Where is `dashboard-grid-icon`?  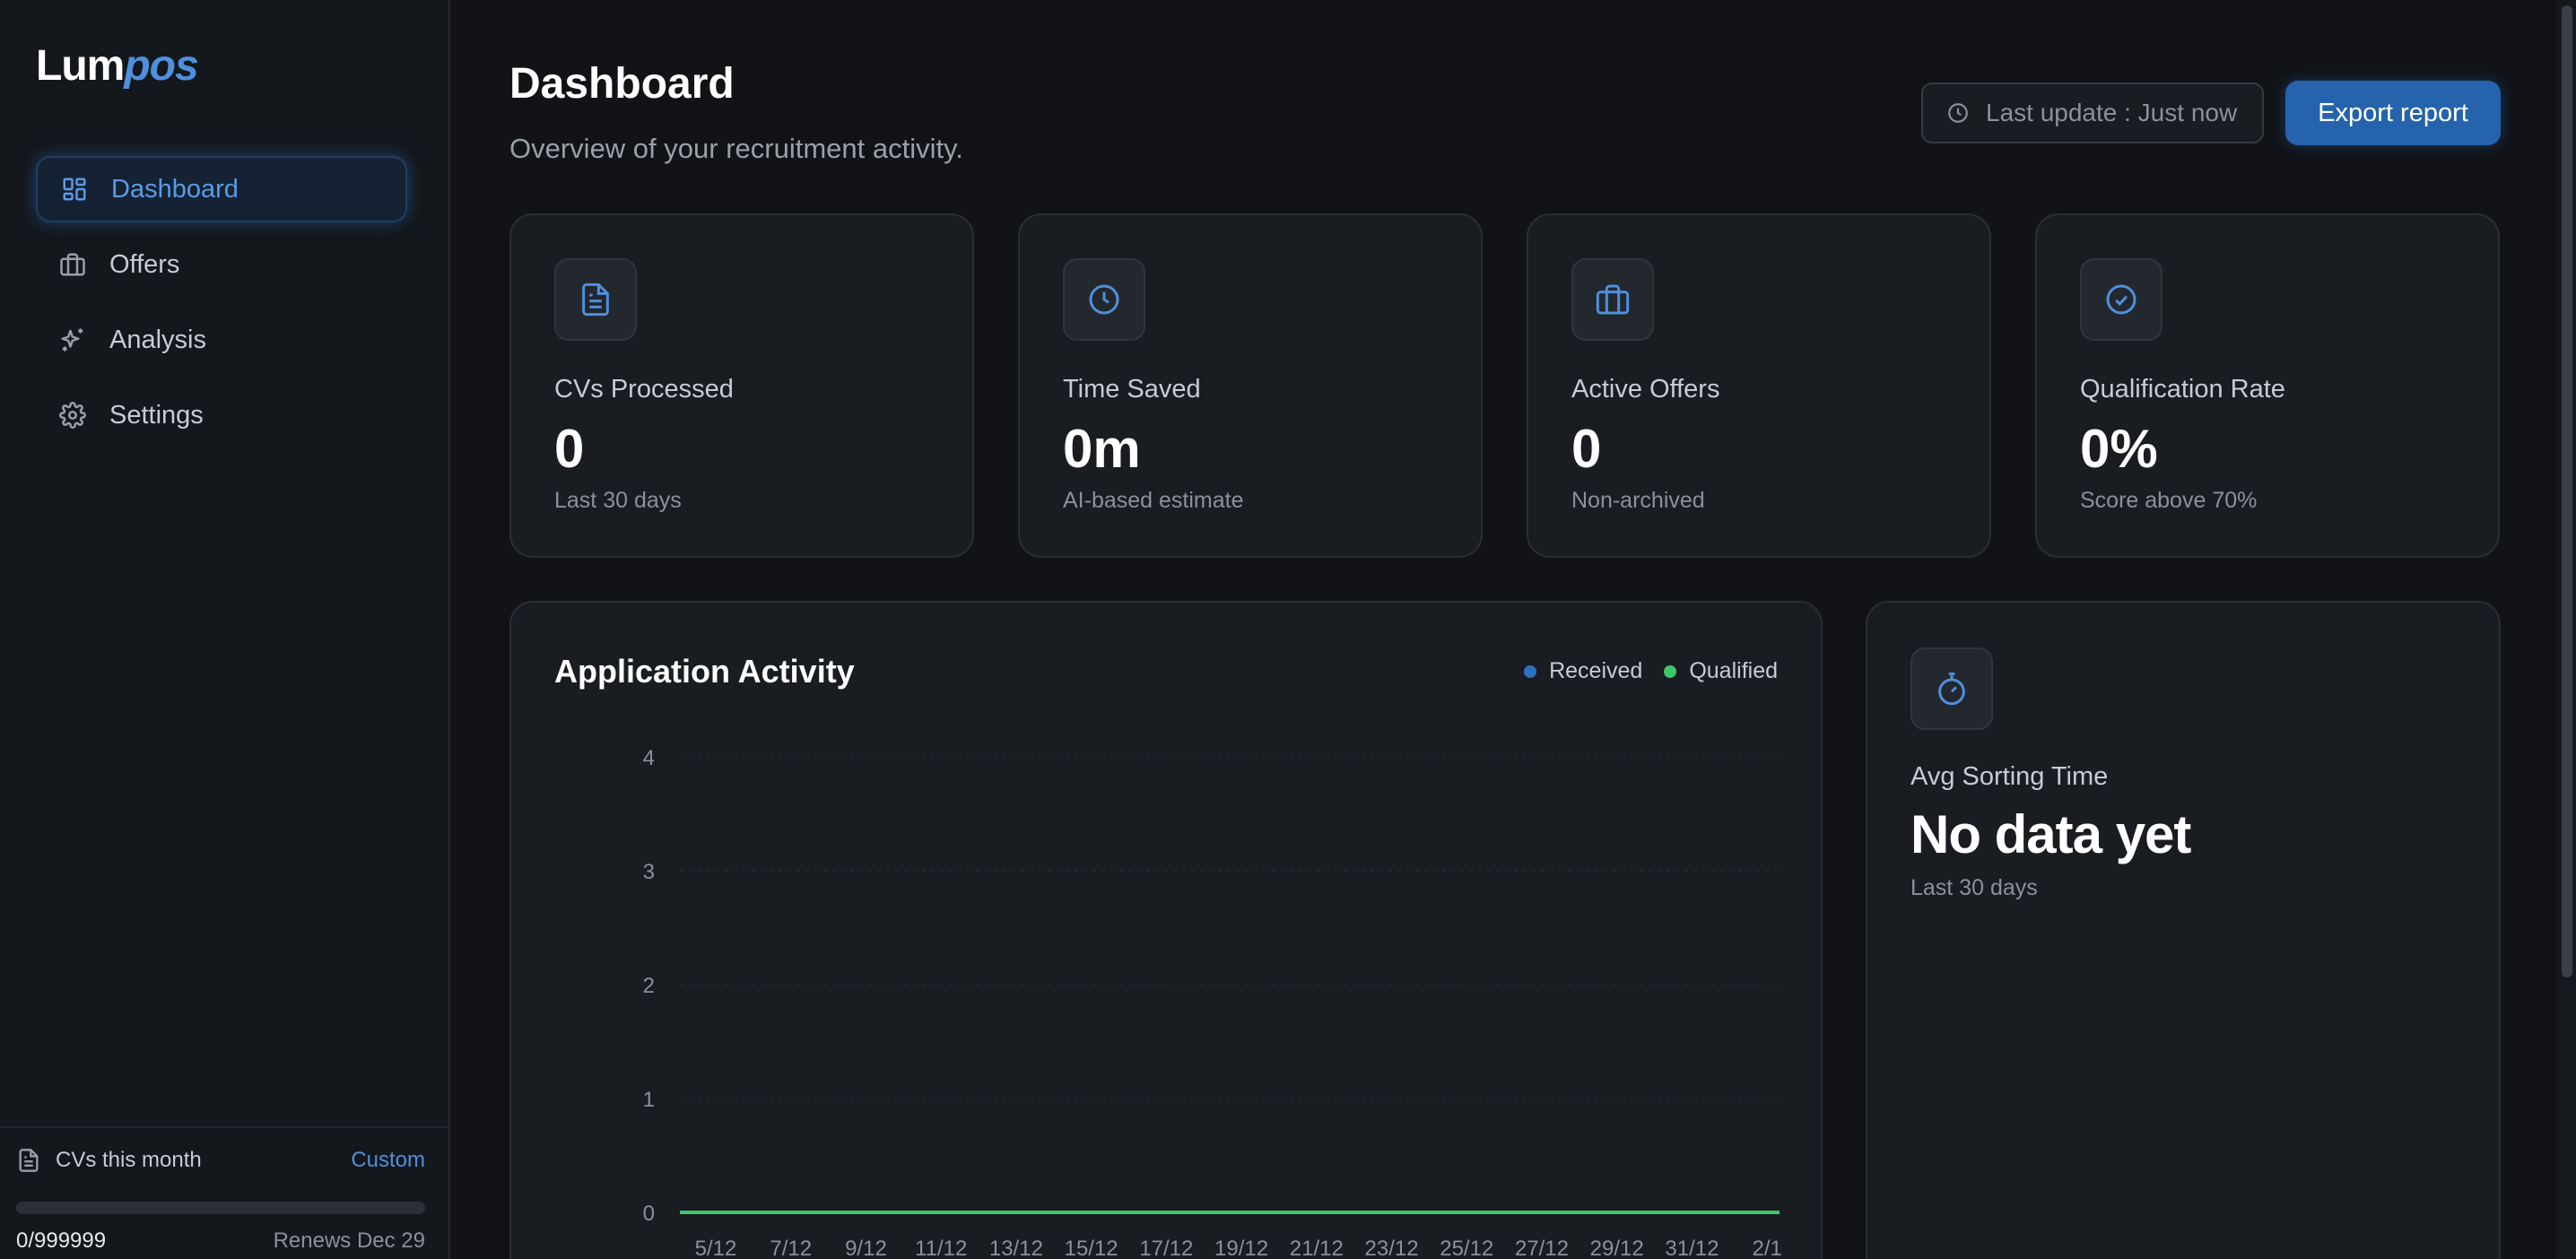
dashboard-grid-icon is located at coordinates (74, 189).